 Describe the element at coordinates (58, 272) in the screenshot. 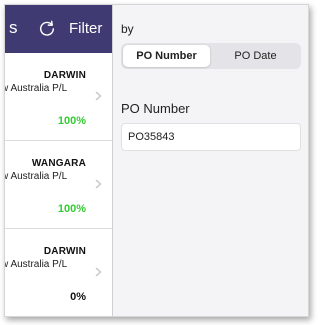

I see `list-item: DARWIN w Australia P/L 0%` at that location.